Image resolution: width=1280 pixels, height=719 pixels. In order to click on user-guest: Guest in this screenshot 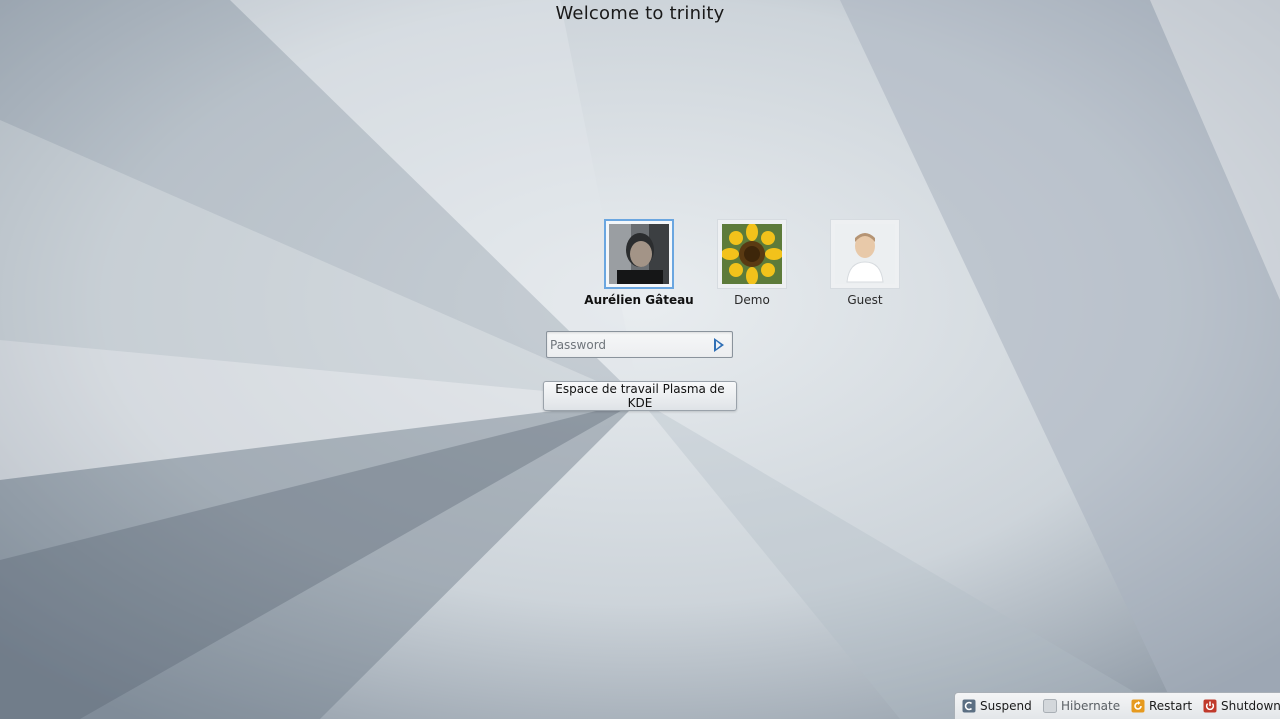, I will do `click(865, 263)`.